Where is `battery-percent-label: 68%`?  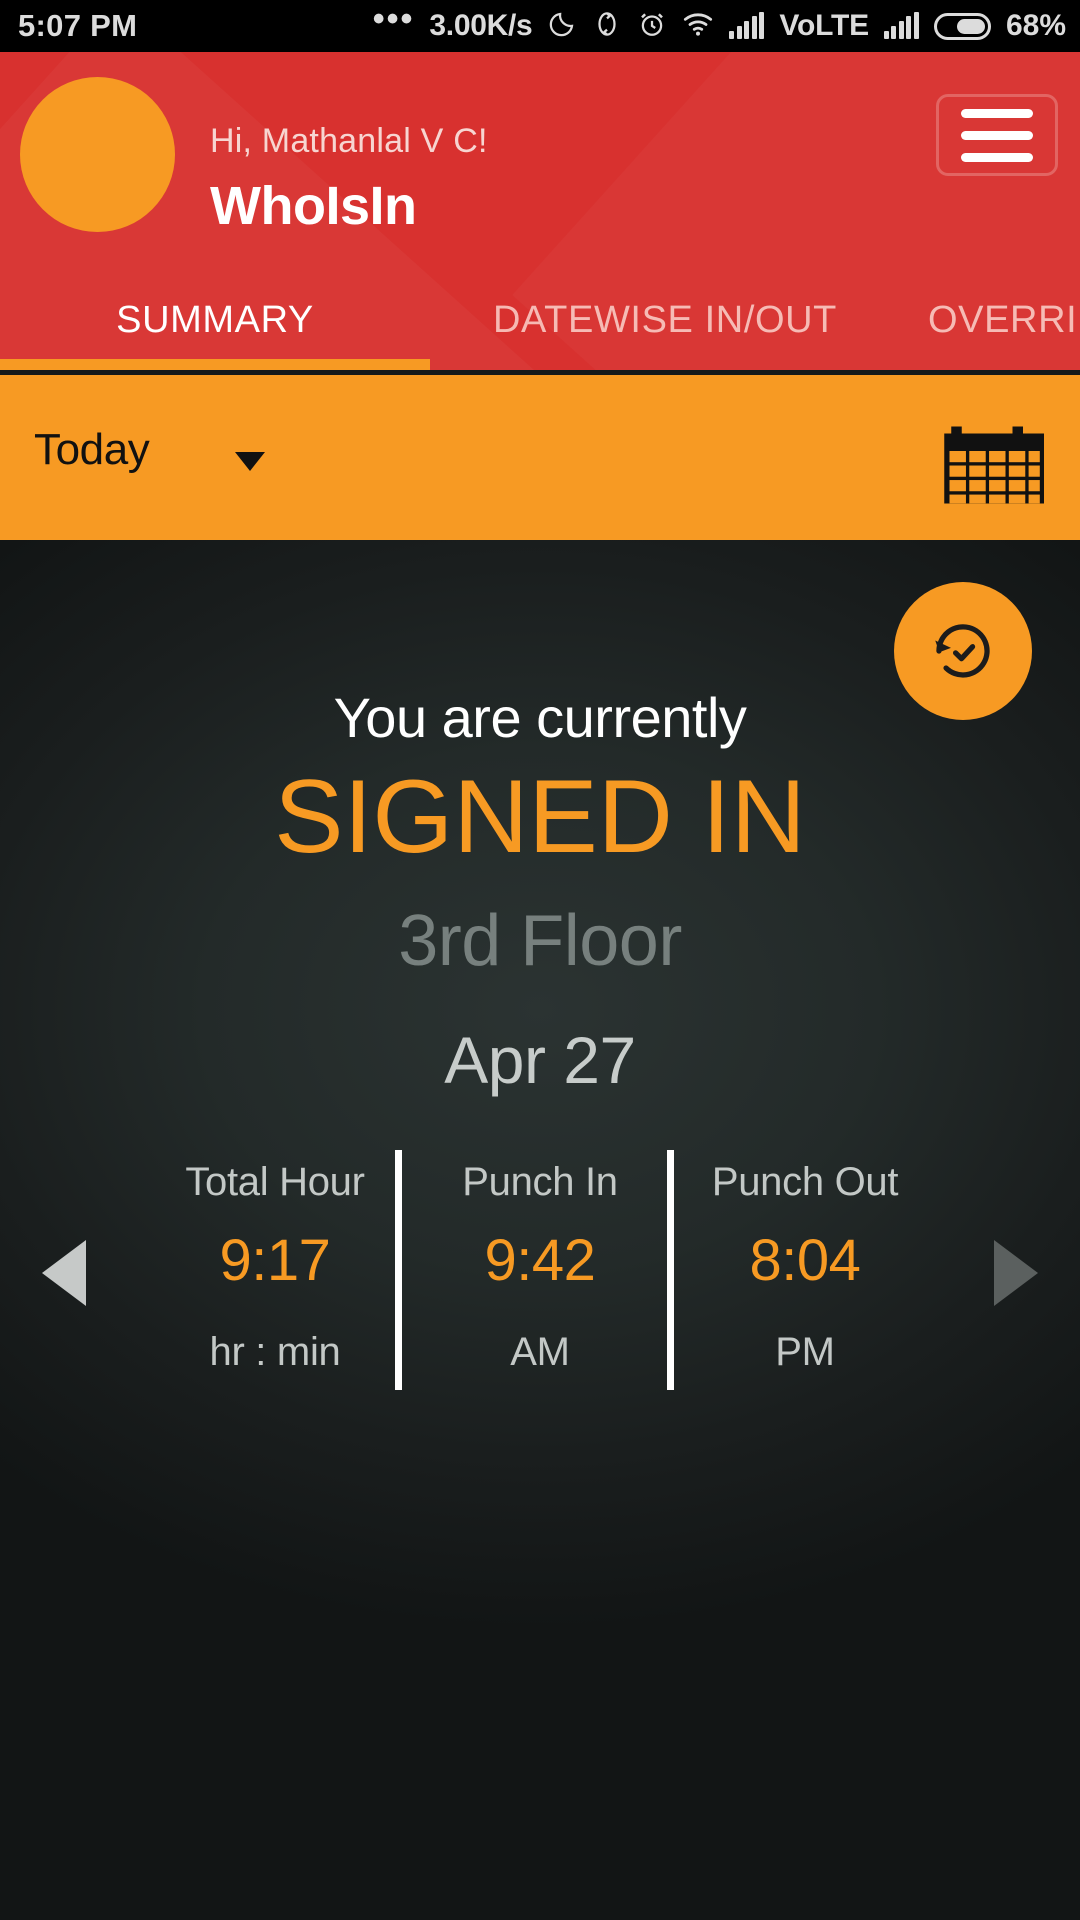
battery-percent-label: 68% is located at coordinates (1035, 25).